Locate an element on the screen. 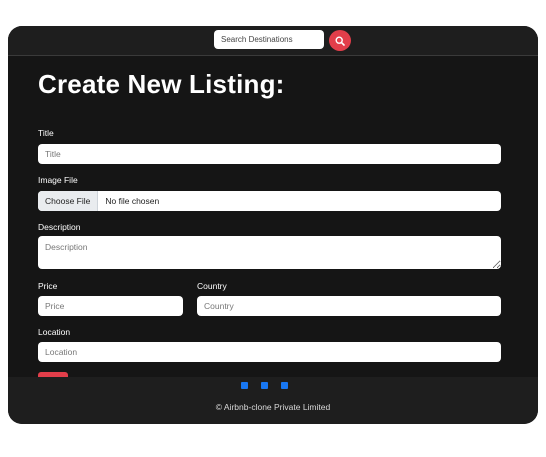 This screenshot has height=457, width=546. image-file-input: Choose File No file chosen is located at coordinates (269, 201).